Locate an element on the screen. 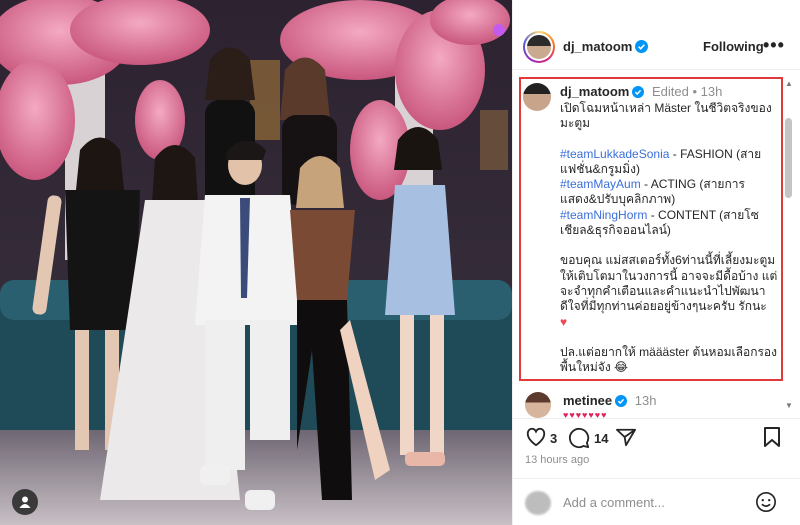  caption-username: dj_matoom is located at coordinates (594, 91).